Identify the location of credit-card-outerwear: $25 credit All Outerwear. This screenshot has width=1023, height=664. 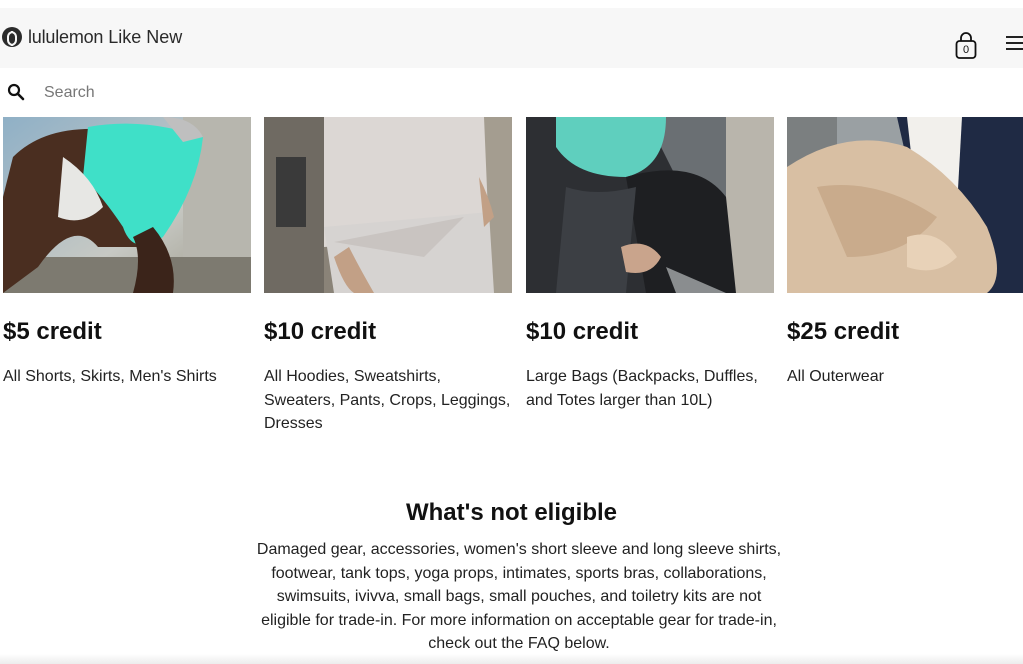
(905, 251).